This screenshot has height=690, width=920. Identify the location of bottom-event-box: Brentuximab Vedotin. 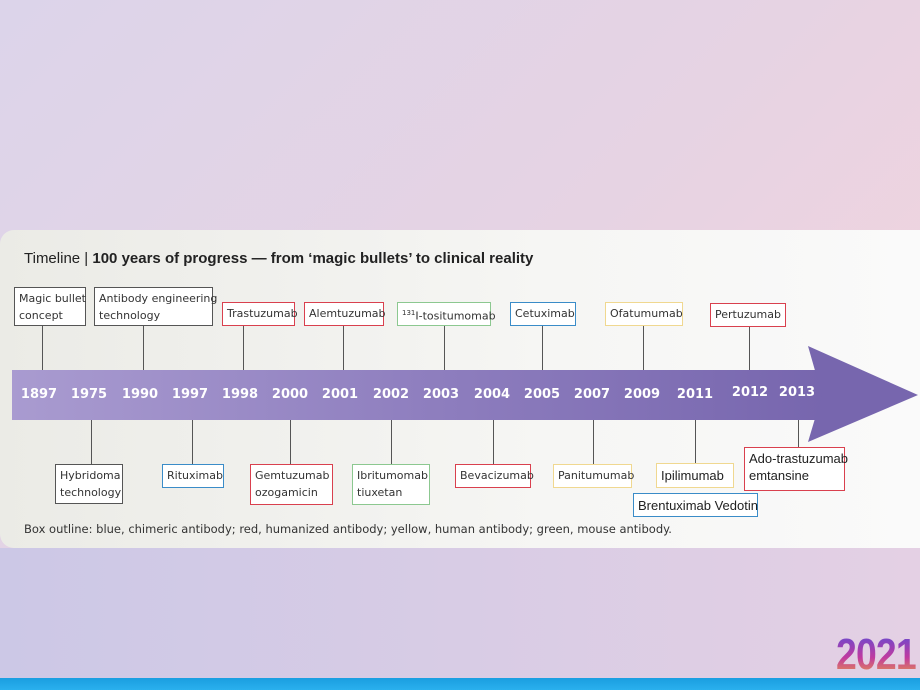
(695, 505).